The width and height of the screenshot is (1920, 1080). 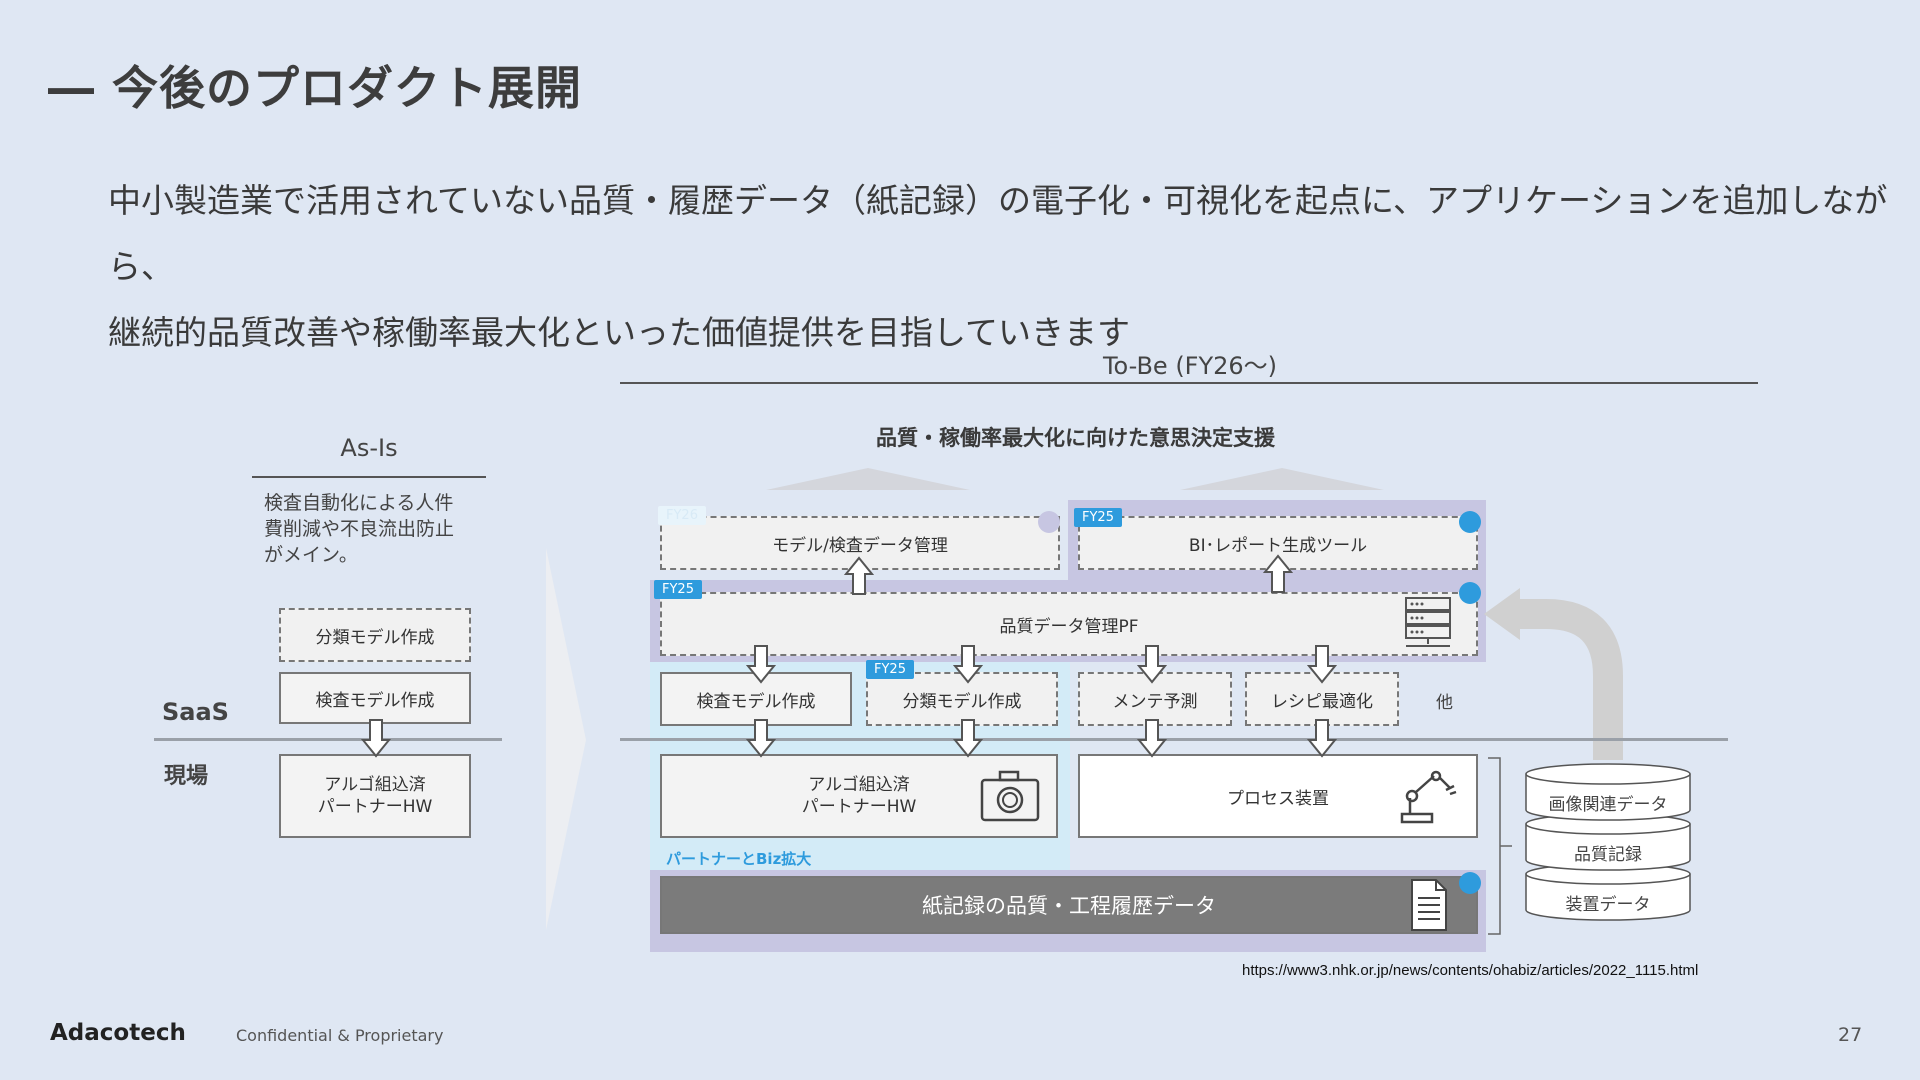 What do you see at coordinates (1428, 622) in the screenshot?
I see `server-icon` at bounding box center [1428, 622].